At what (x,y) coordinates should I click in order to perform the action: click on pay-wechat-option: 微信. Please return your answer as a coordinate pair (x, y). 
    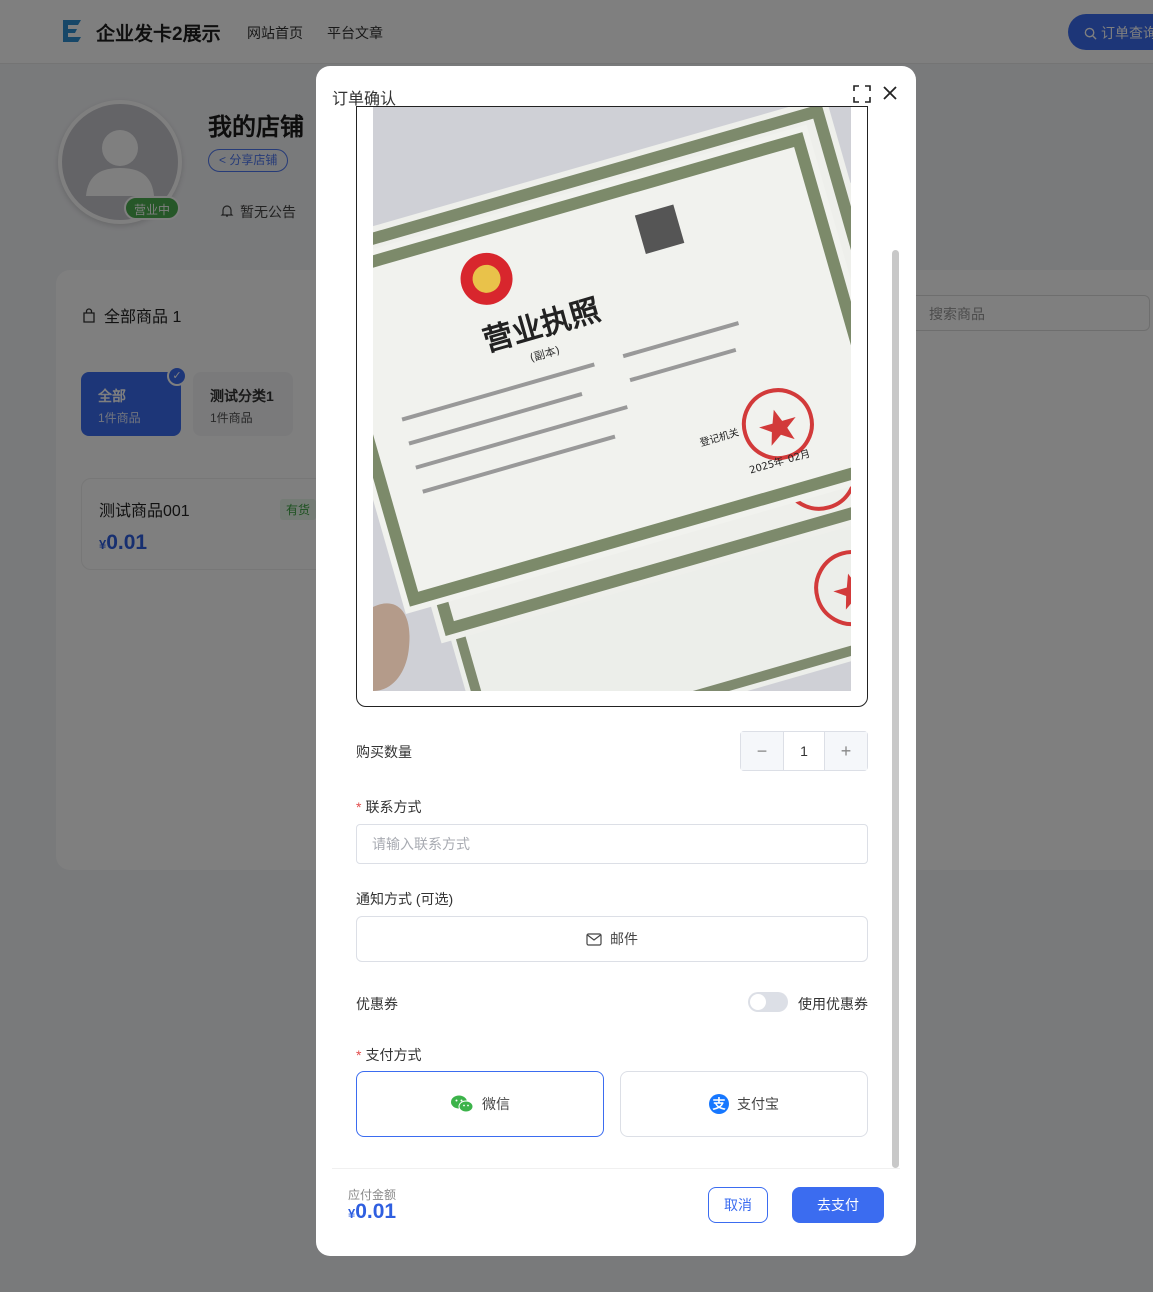
    Looking at the image, I should click on (480, 1104).